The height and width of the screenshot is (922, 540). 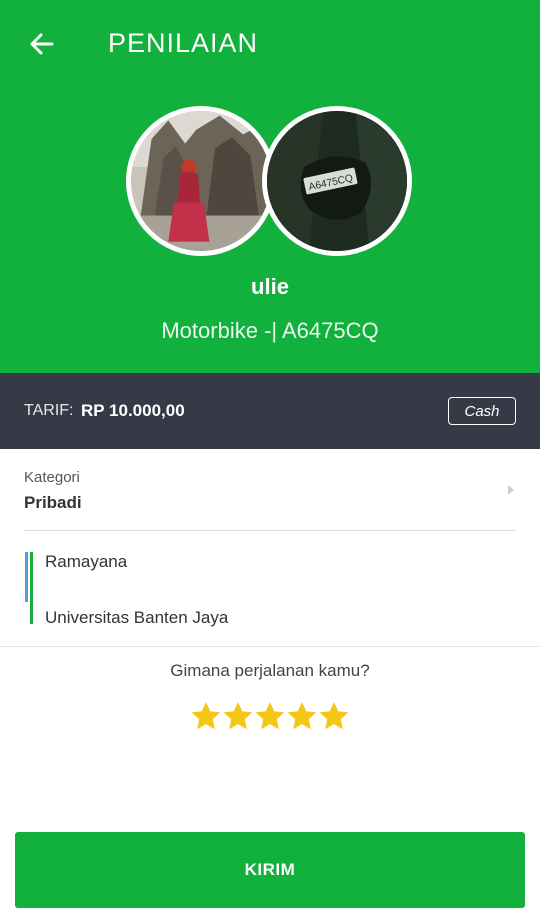 I want to click on payment-method-badge: Cash, so click(x=482, y=411).